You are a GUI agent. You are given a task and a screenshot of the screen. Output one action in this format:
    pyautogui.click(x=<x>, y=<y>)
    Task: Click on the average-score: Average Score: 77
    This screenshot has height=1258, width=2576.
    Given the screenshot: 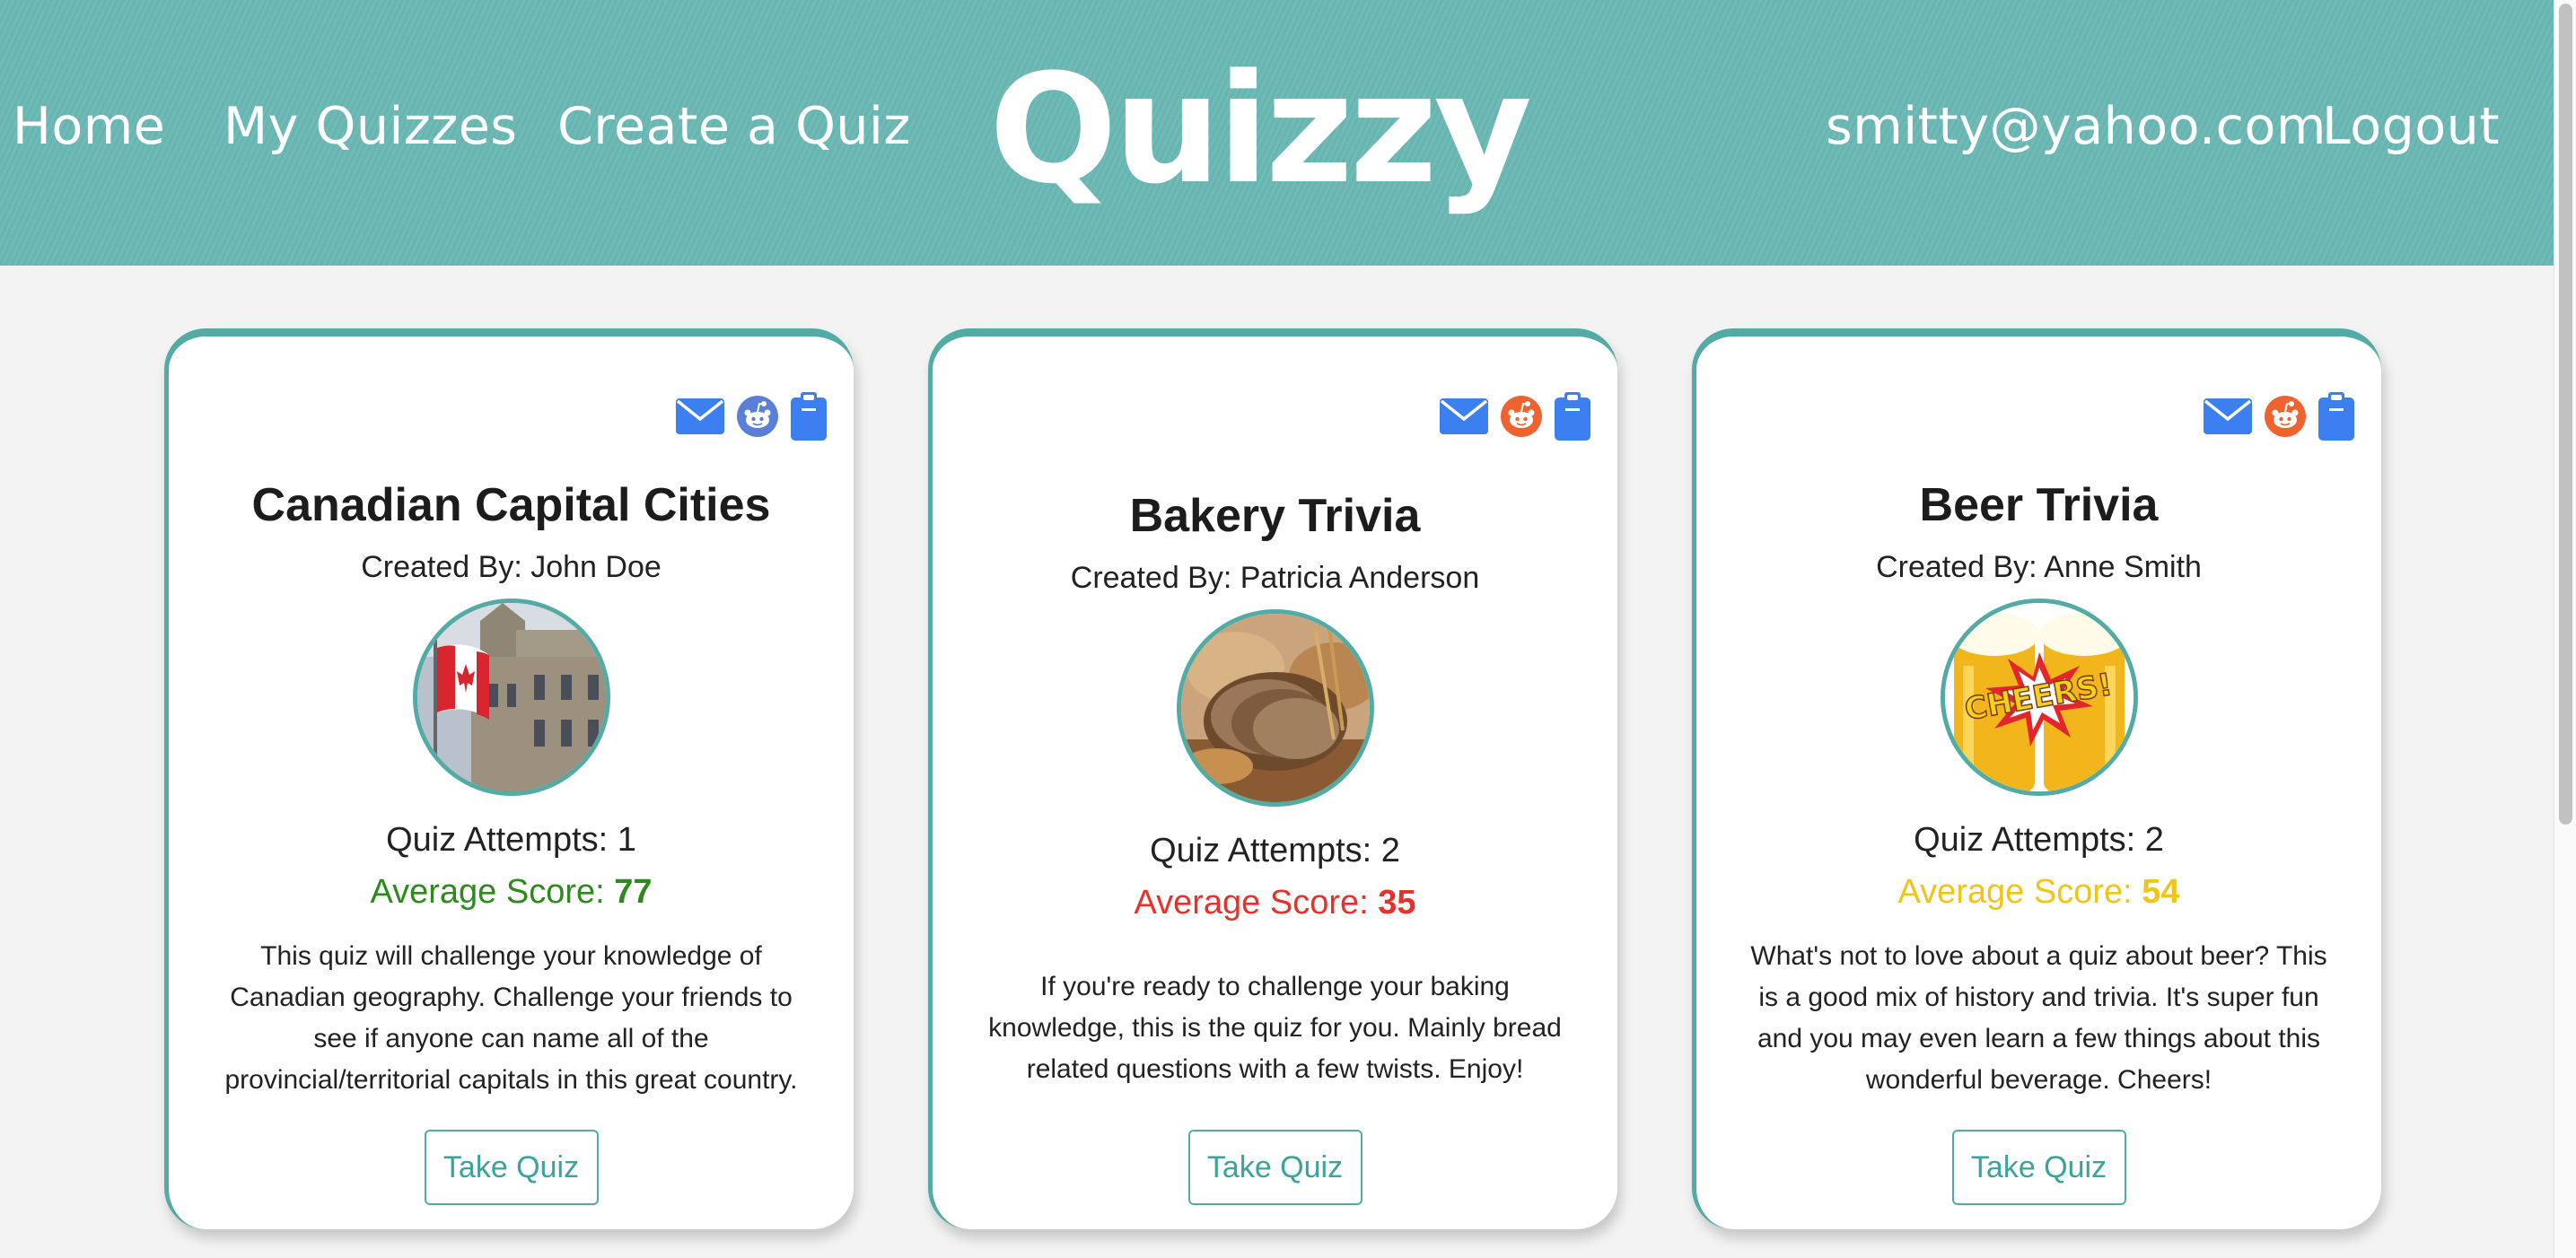 What is the action you would take?
    pyautogui.click(x=512, y=893)
    